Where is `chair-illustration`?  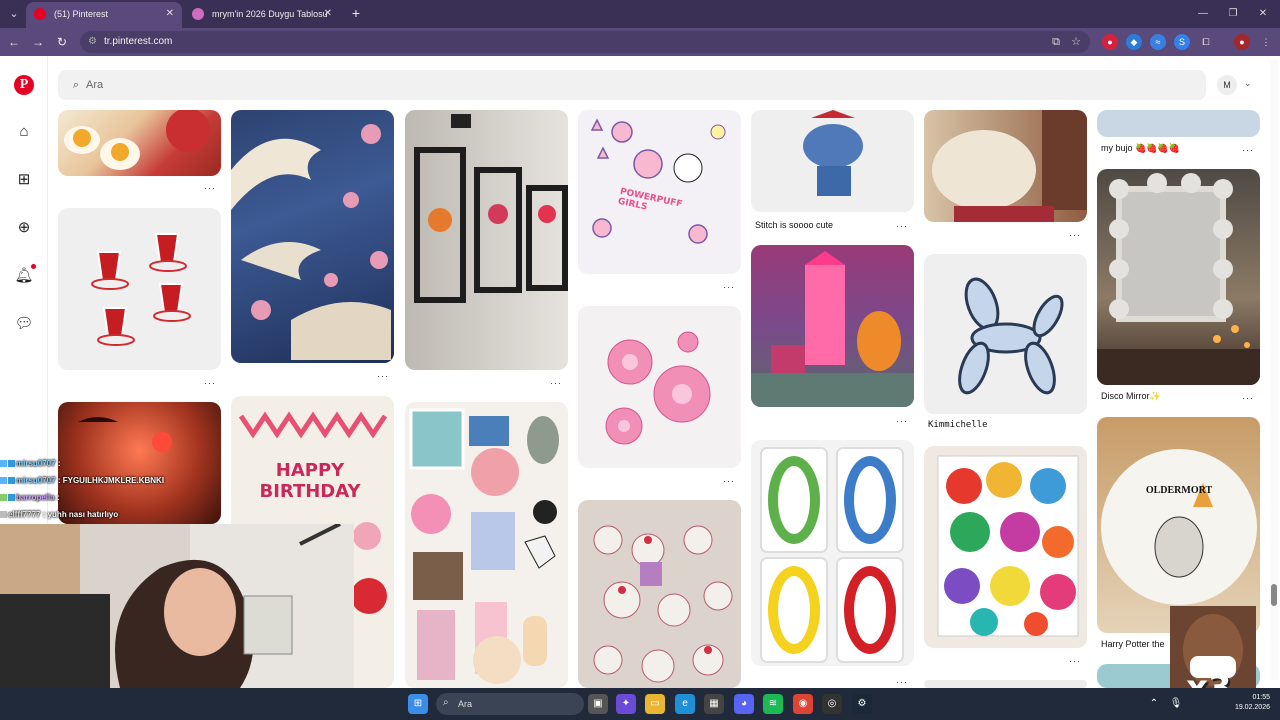 chair-illustration is located at coordinates (1009, 166).